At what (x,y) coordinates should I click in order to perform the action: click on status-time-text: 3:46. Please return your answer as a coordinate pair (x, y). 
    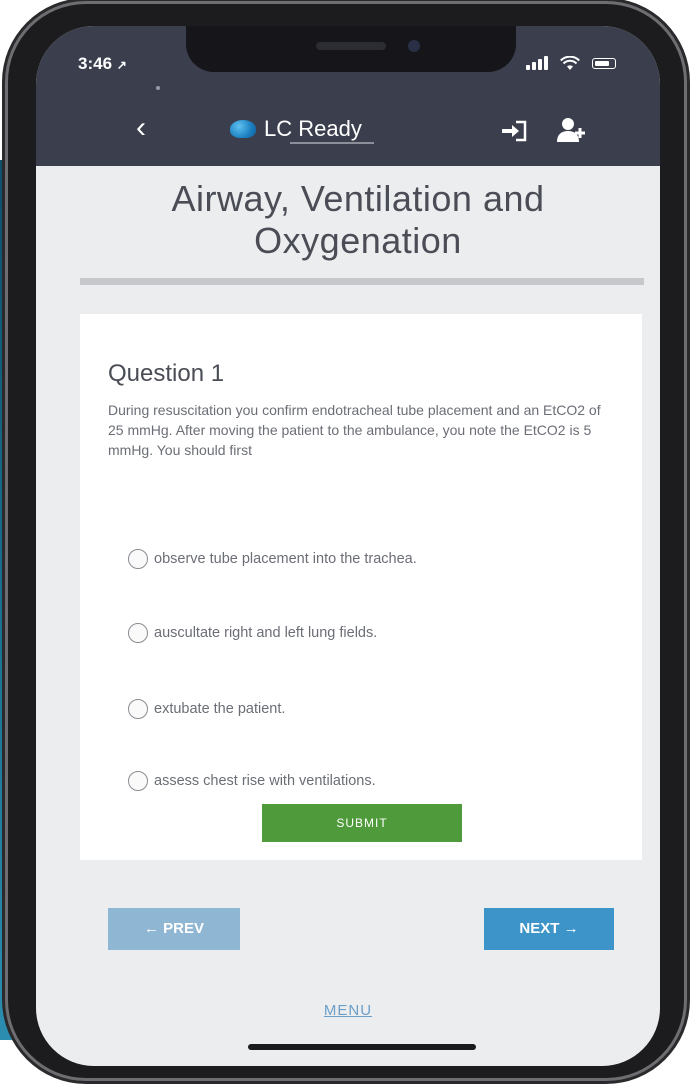
    Looking at the image, I should click on (95, 63).